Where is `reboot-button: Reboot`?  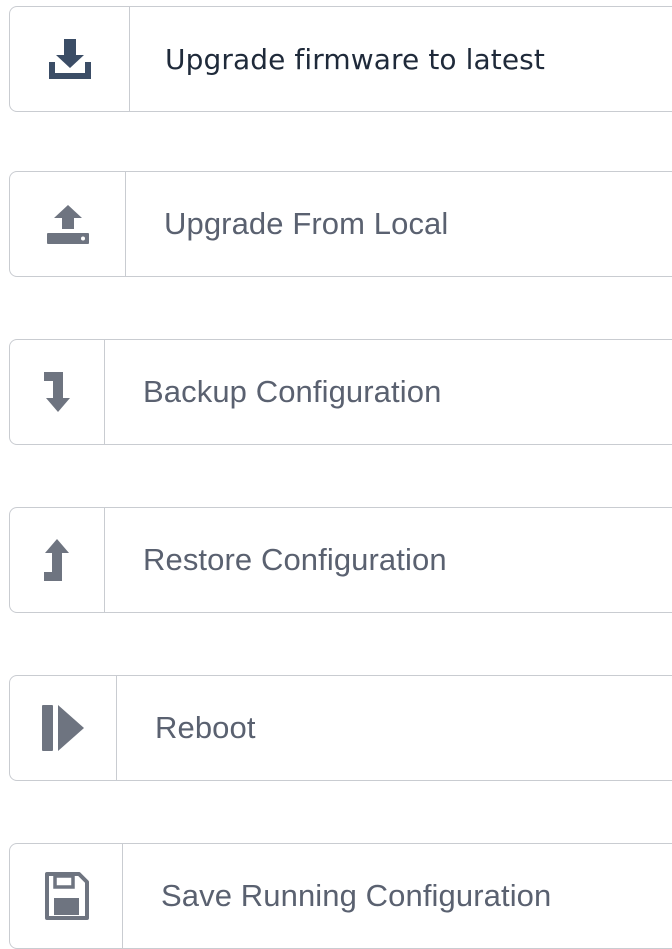
reboot-button: Reboot is located at coordinates (340, 728).